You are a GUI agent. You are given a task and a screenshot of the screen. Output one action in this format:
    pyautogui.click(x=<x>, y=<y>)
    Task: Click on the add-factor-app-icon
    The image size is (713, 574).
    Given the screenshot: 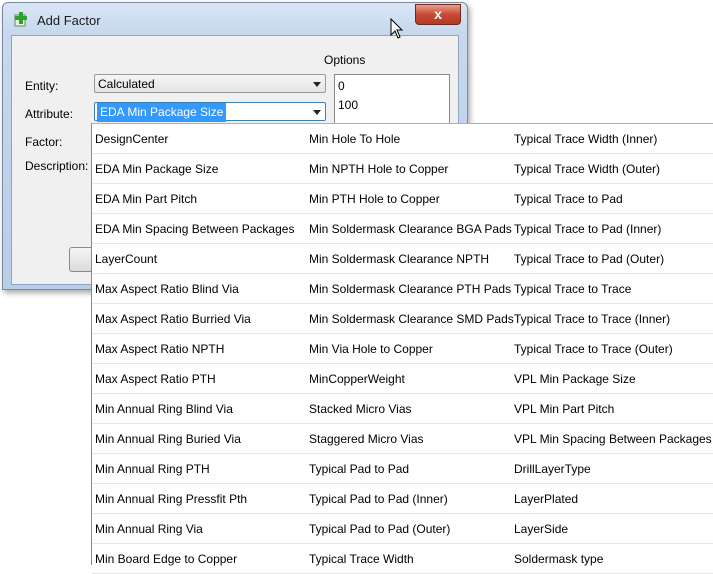 What is the action you would take?
    pyautogui.click(x=20, y=19)
    